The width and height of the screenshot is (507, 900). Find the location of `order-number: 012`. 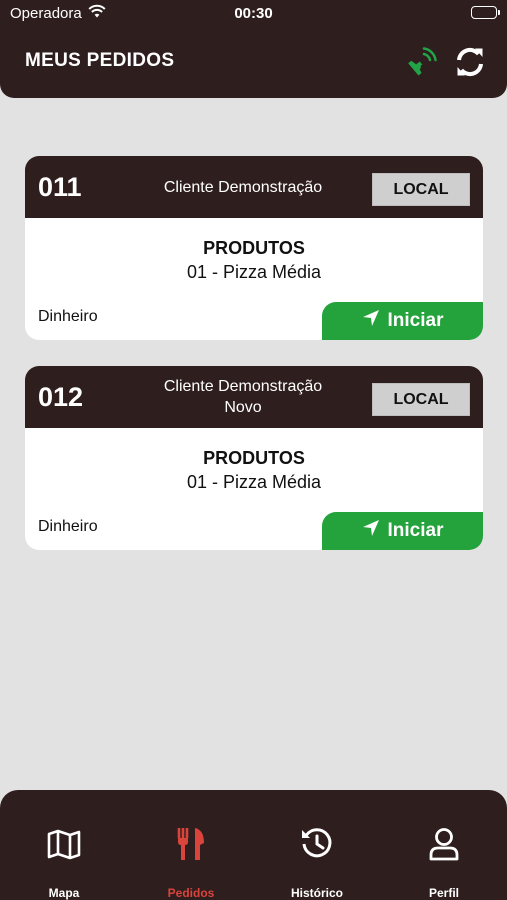

order-number: 012 is located at coordinates (61, 397).